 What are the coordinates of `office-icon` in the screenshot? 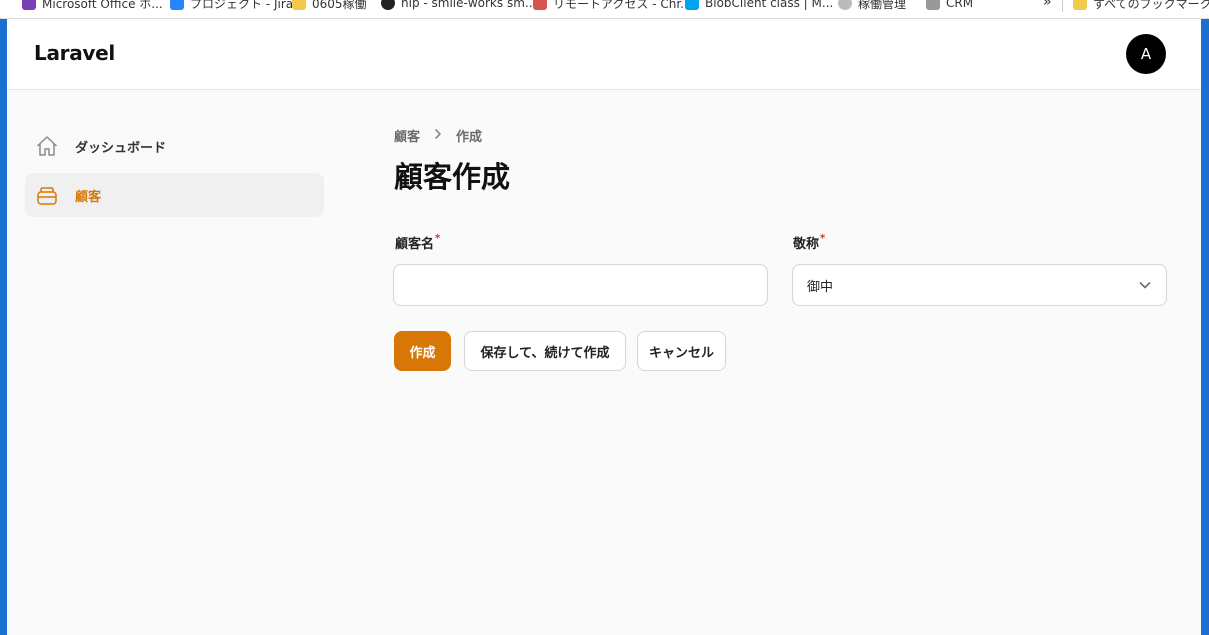 It's located at (29, 5).